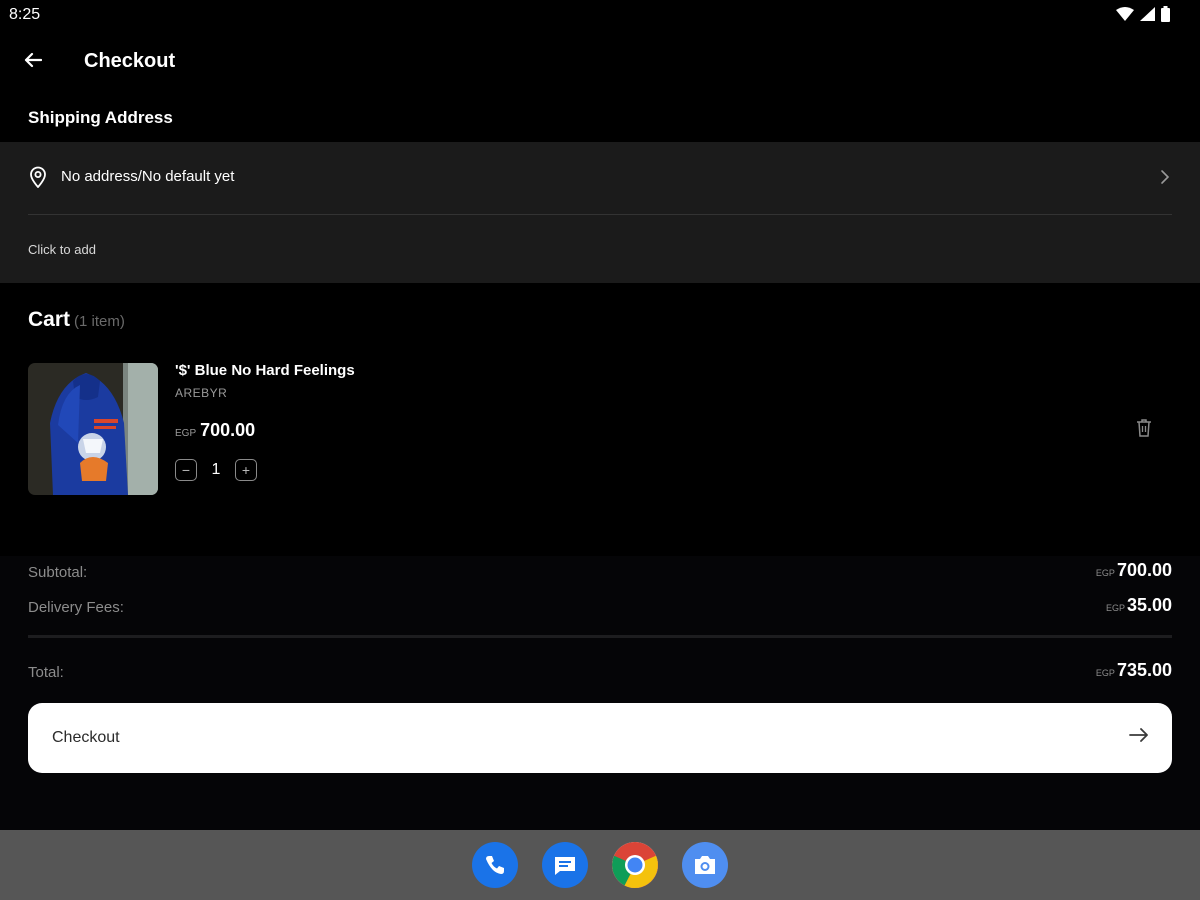  Describe the element at coordinates (565, 865) in the screenshot. I see `messages-app-icon` at that location.